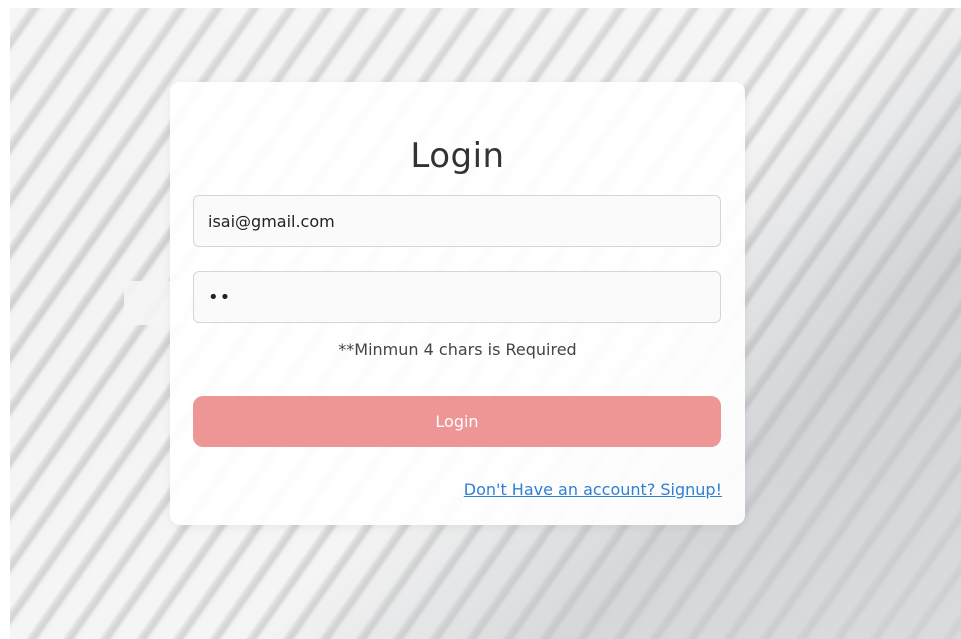  What do you see at coordinates (457, 221) in the screenshot?
I see `email-input` at bounding box center [457, 221].